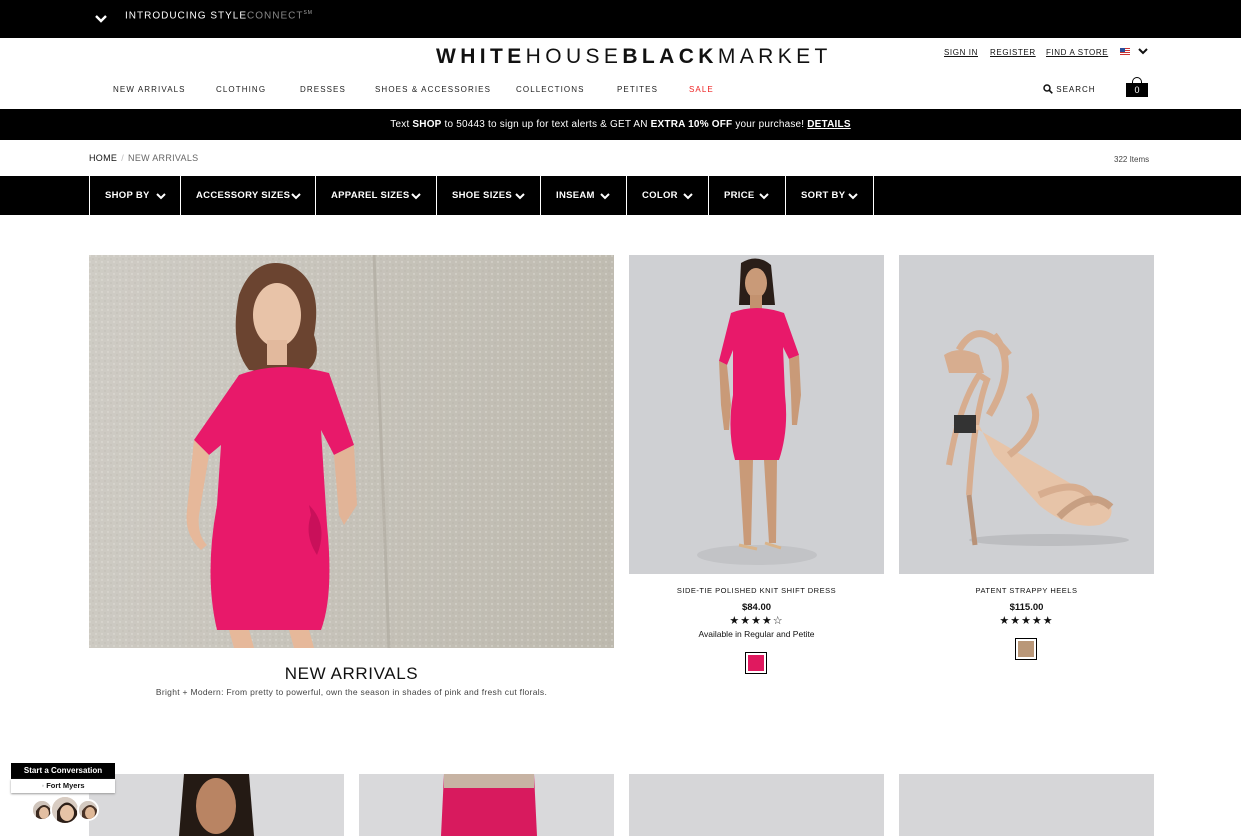  Describe the element at coordinates (127, 195) in the screenshot. I see `filter-label: SHOP BY` at that location.